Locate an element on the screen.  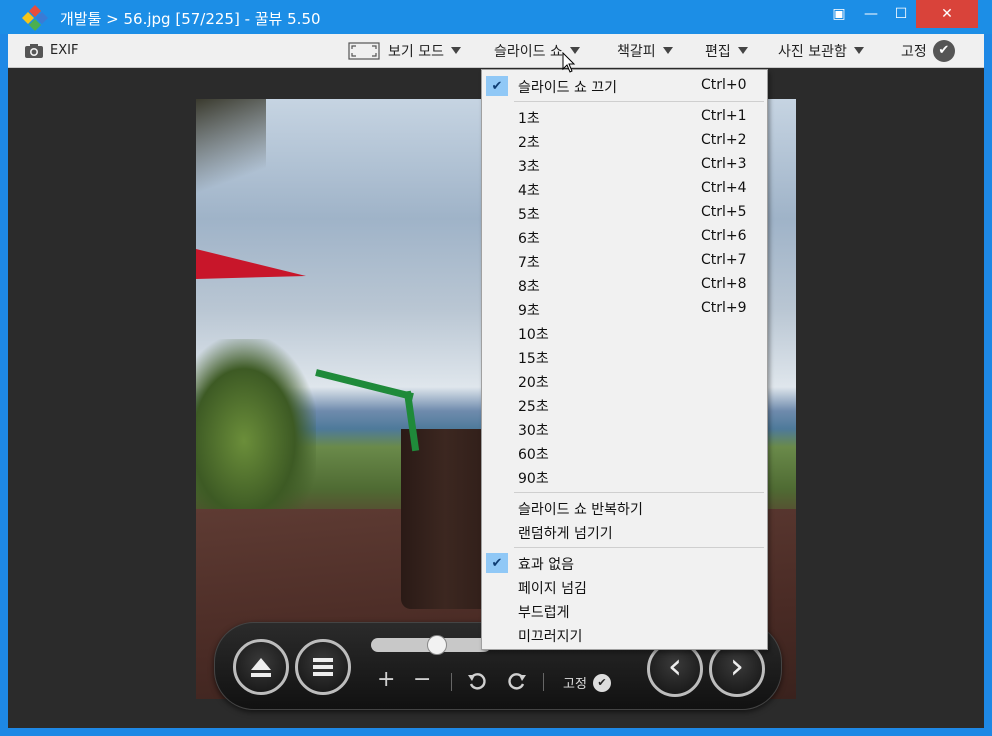
bookmark-menu: 책갈피 is located at coordinates (645, 50).